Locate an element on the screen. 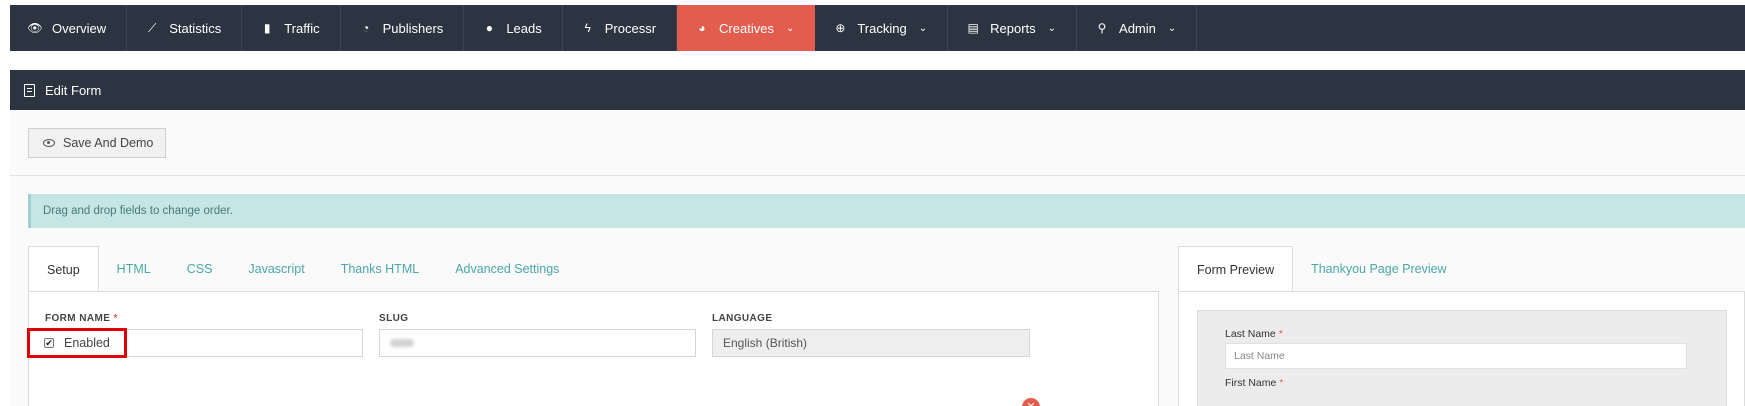 The image size is (1745, 406). nav-creatives-label: Creatives is located at coordinates (746, 28).